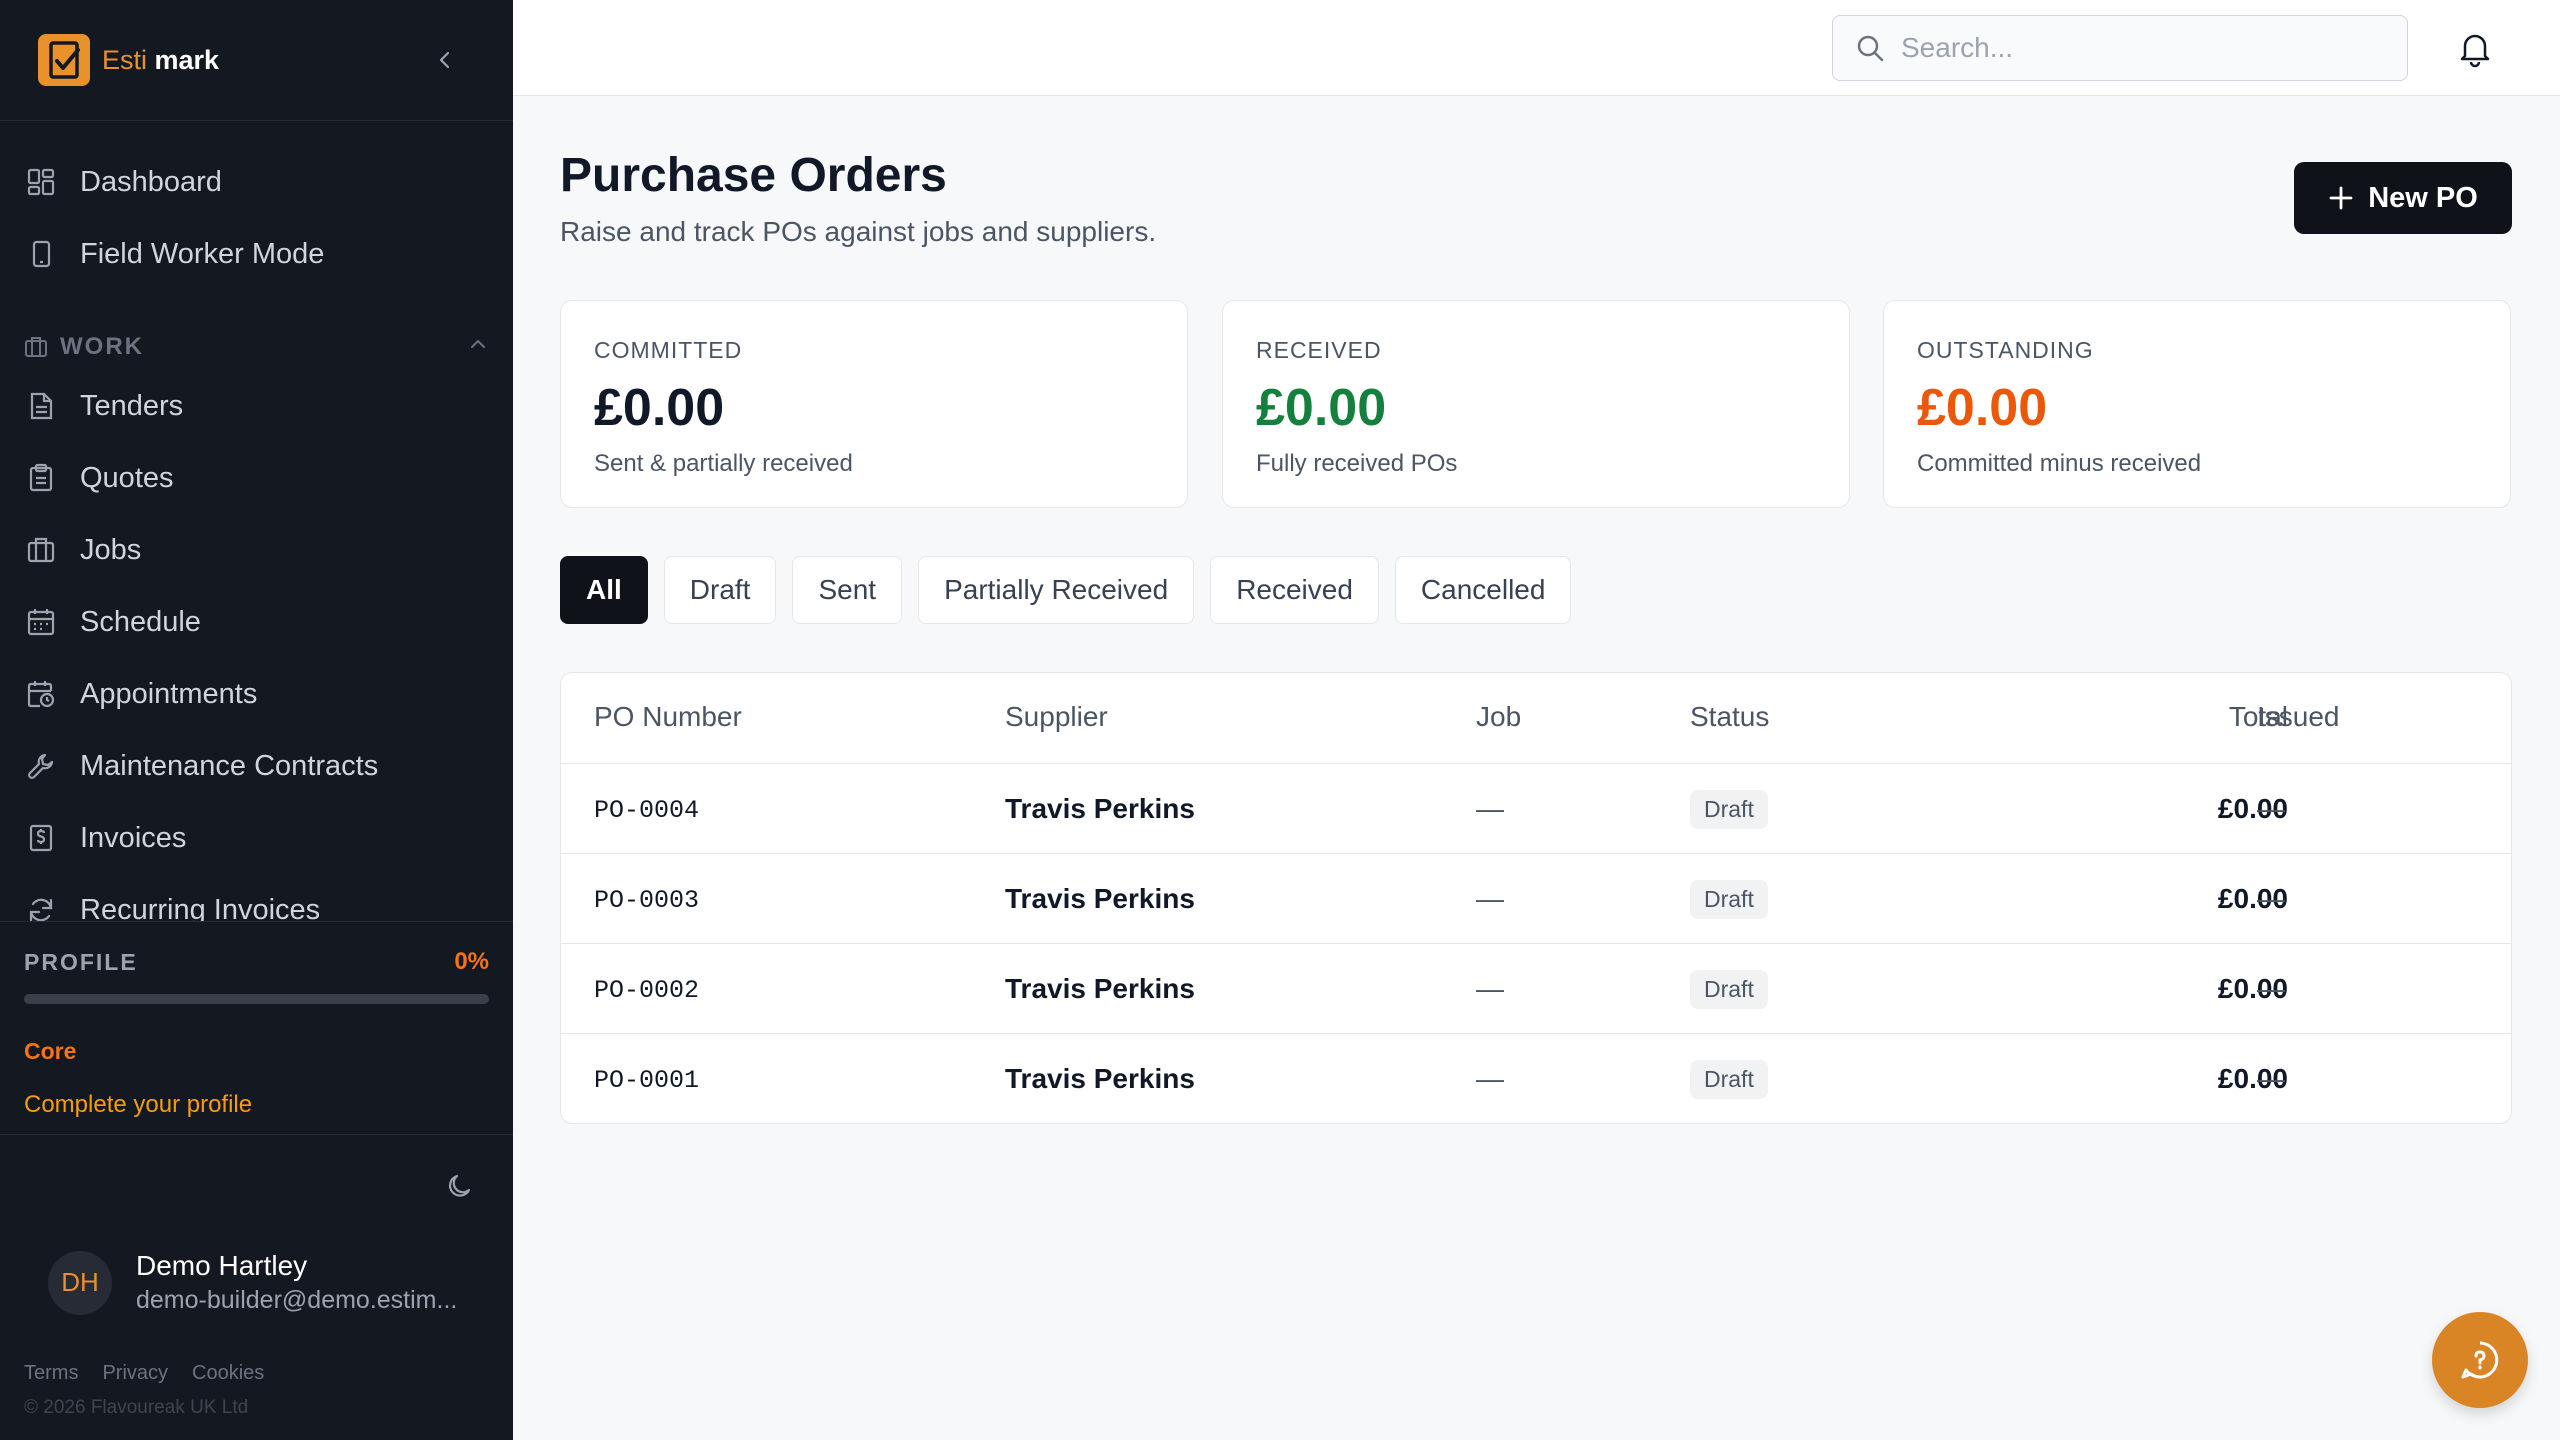 Image resolution: width=2560 pixels, height=1440 pixels. I want to click on sidebar-item-appointments: Appointments, so click(140, 694).